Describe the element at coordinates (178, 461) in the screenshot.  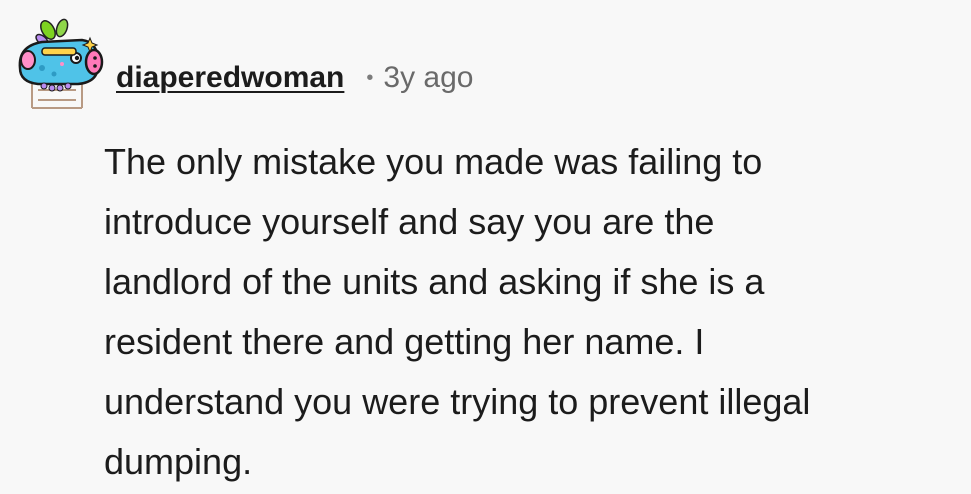
I see `comment-body-line: dumping.` at that location.